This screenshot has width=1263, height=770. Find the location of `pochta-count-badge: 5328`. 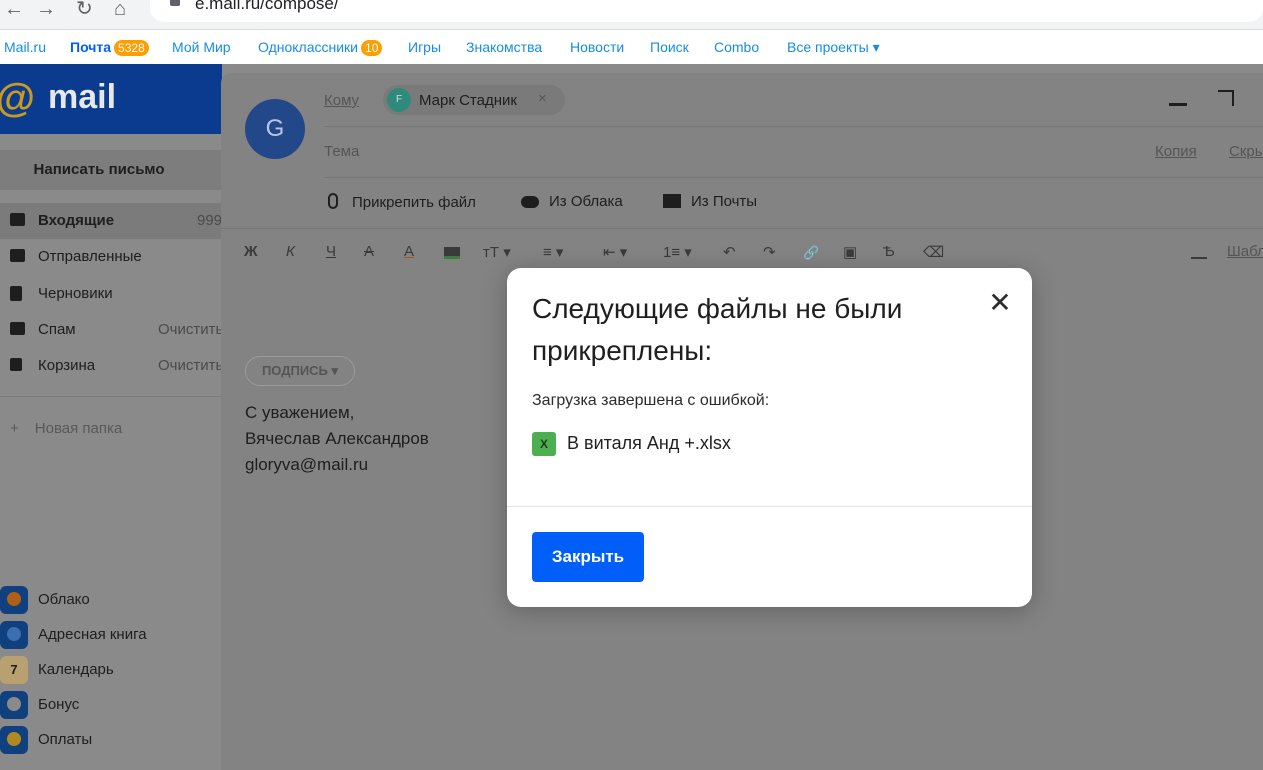

pochta-count-badge: 5328 is located at coordinates (131, 48).